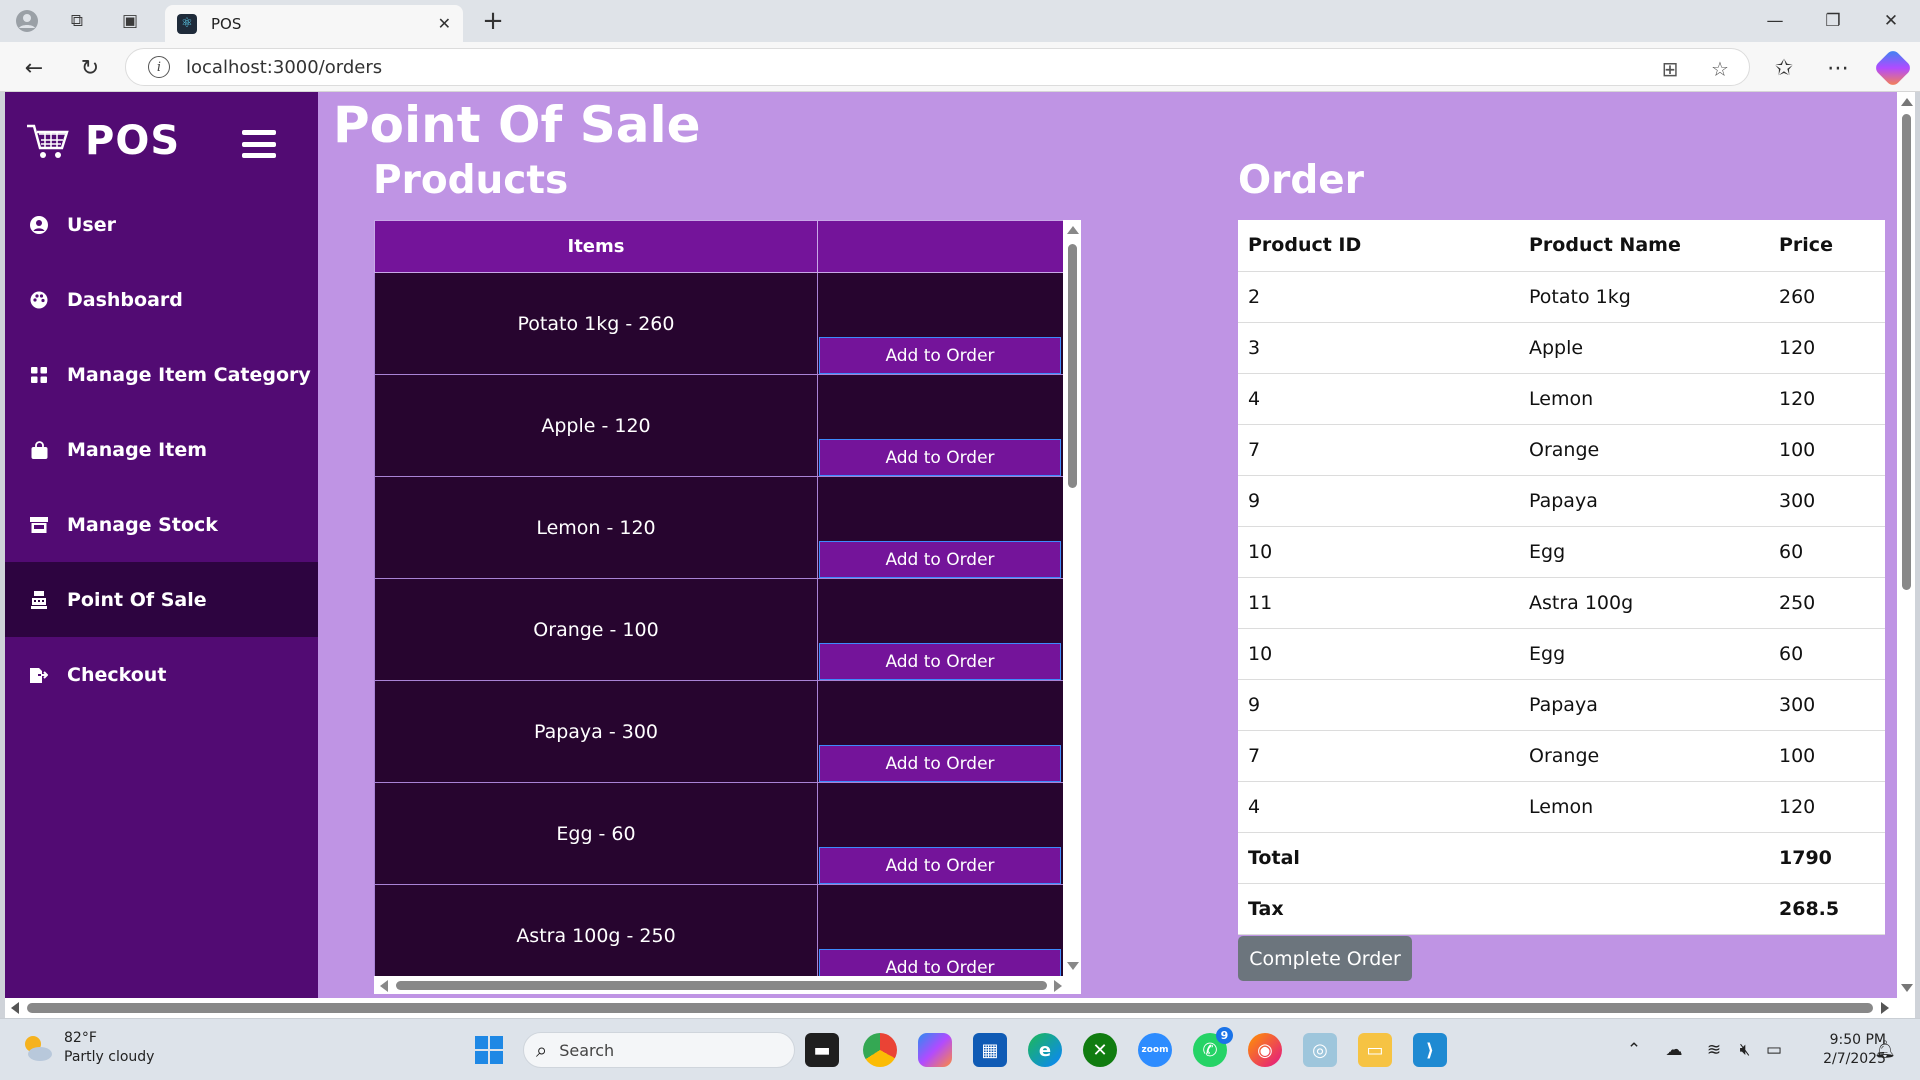  Describe the element at coordinates (1774, 1050) in the screenshot. I see `battery-icon: ▭` at that location.